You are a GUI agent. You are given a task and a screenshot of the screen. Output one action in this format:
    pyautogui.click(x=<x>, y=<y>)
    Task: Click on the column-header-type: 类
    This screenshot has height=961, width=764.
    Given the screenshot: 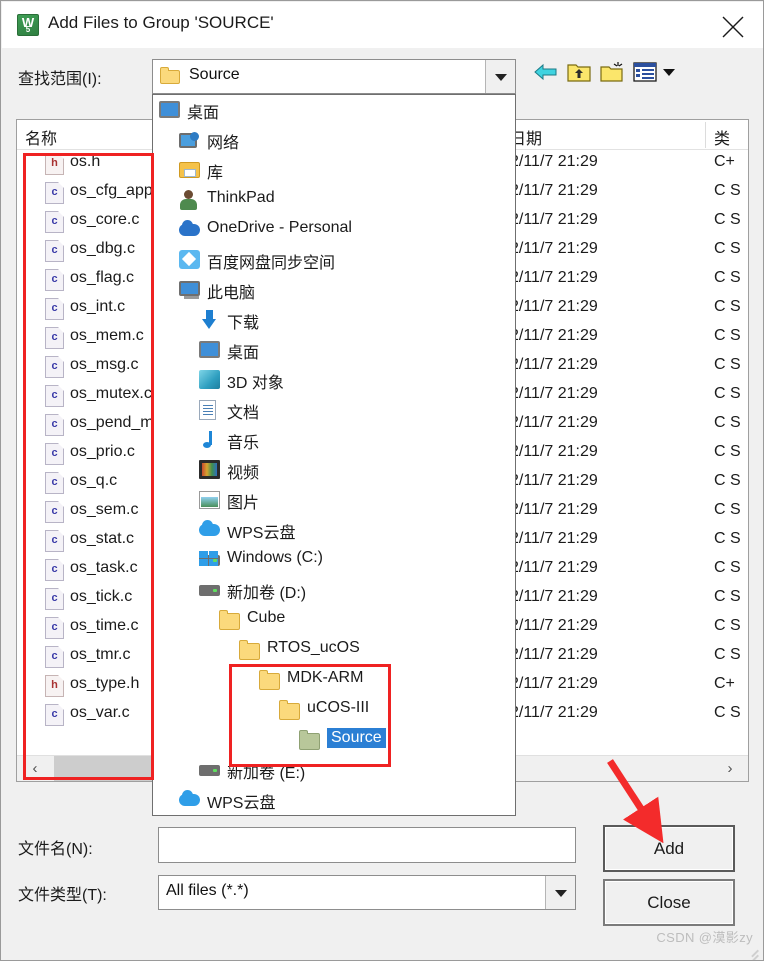 What is the action you would take?
    pyautogui.click(x=722, y=137)
    